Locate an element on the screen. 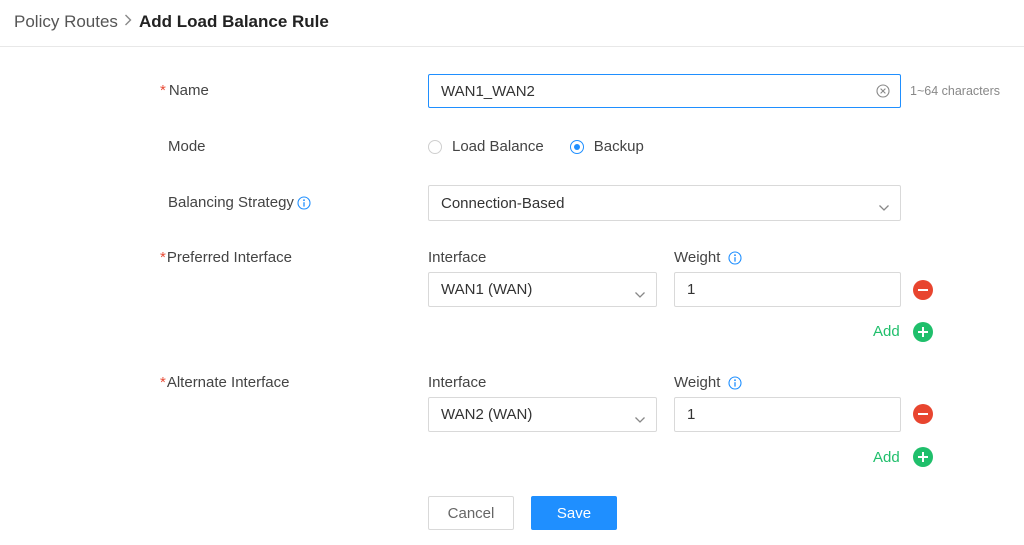 Image resolution: width=1024 pixels, height=545 pixels. remove-preferred-interface-button is located at coordinates (923, 290).